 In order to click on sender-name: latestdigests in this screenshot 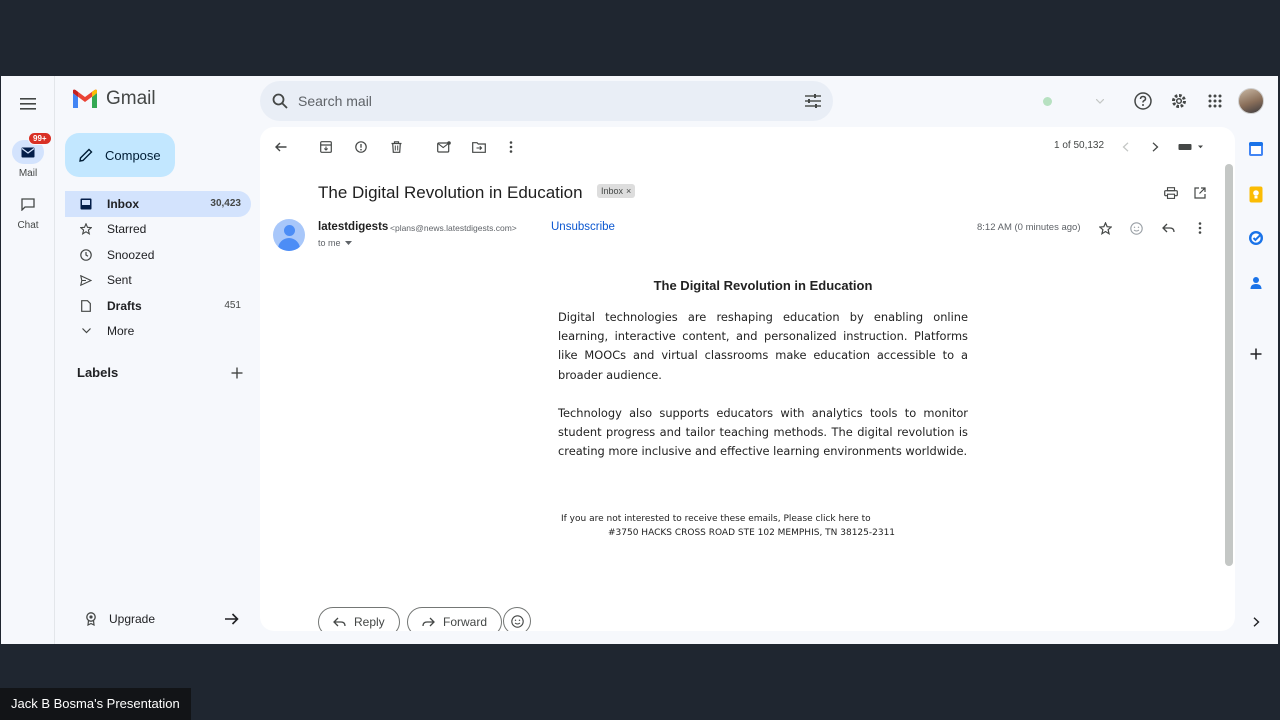, I will do `click(353, 227)`.